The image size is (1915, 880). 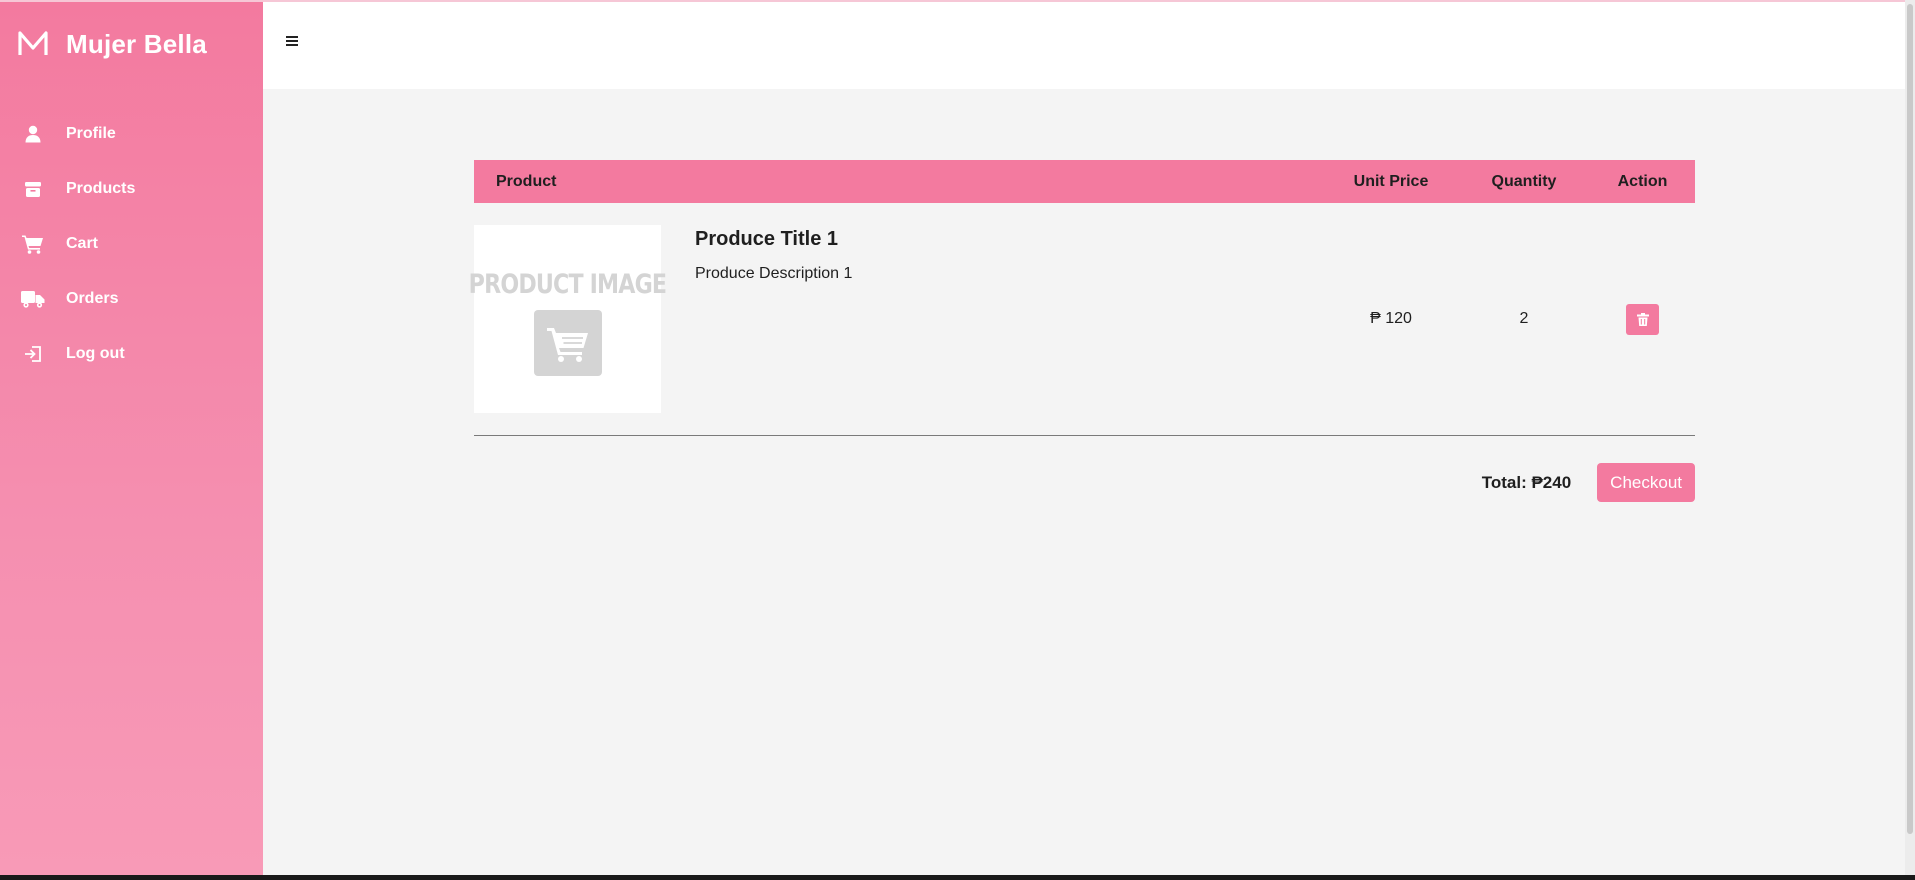 I want to click on sidebar-item-label: Orders, so click(x=92, y=298).